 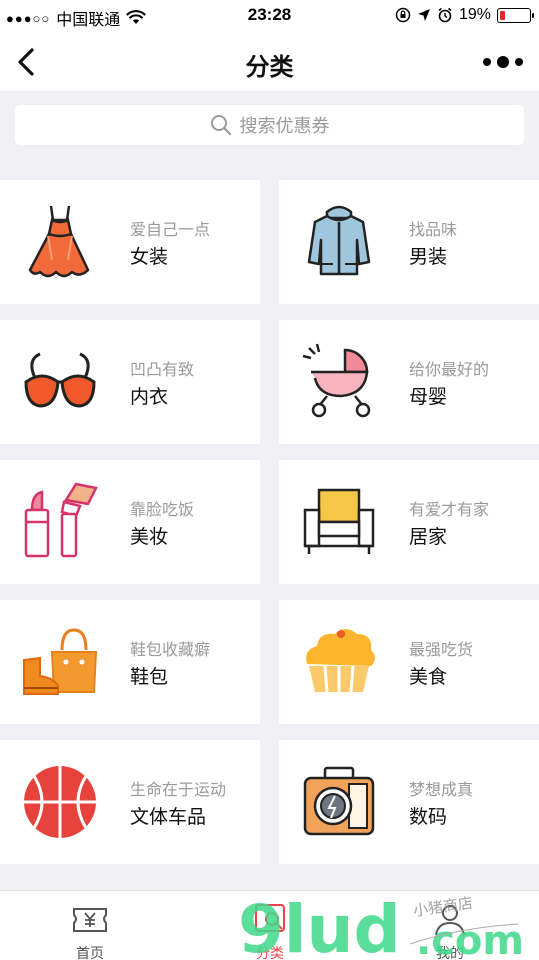 I want to click on category-card-baby: 给你最好的 母婴, so click(x=409, y=382).